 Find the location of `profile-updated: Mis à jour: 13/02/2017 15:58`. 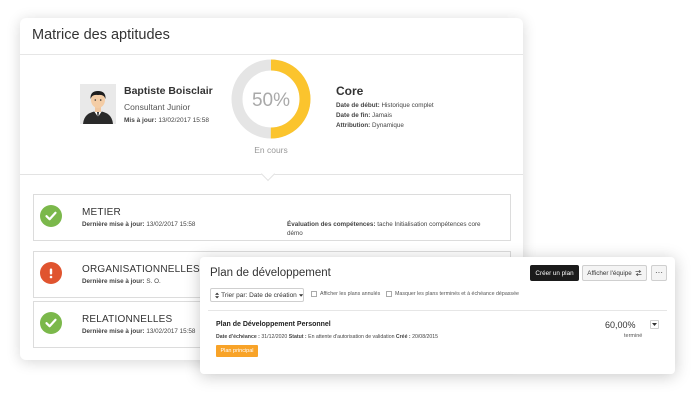

profile-updated: Mis à jour: 13/02/2017 15:58 is located at coordinates (166, 120).